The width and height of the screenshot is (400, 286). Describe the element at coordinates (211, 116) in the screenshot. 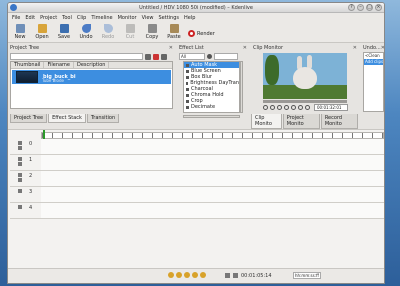

I see `effect-list-hscrollbar` at that location.